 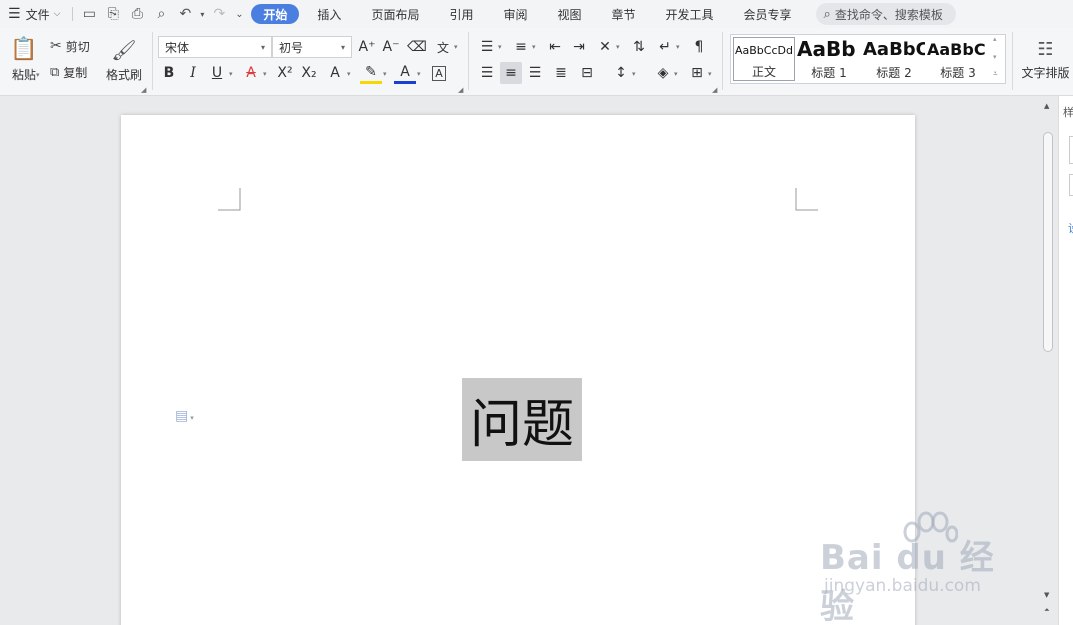 What do you see at coordinates (68, 72) in the screenshot?
I see `copy-button: ⧉ 复制` at bounding box center [68, 72].